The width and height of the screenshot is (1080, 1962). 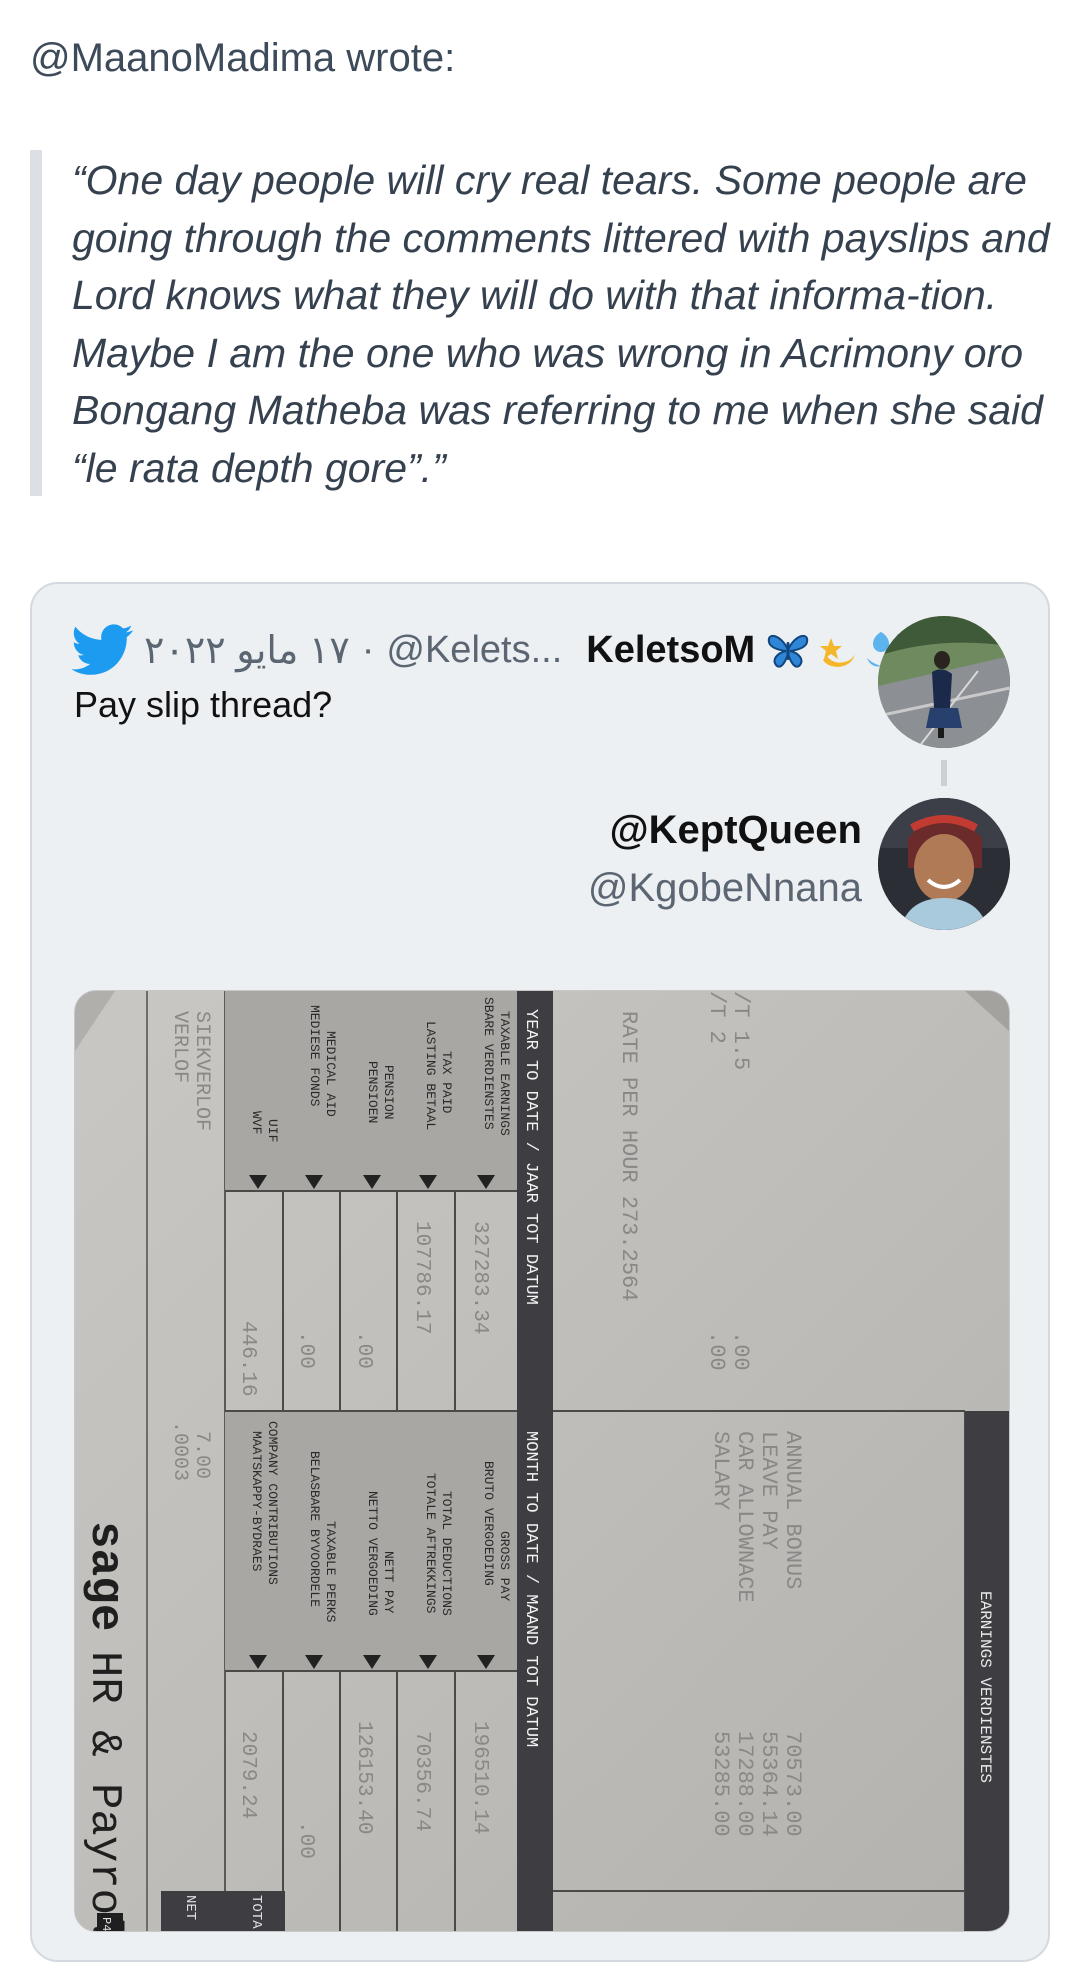 What do you see at coordinates (247, 1775) in the screenshot?
I see `mtd-value: 2079.24` at bounding box center [247, 1775].